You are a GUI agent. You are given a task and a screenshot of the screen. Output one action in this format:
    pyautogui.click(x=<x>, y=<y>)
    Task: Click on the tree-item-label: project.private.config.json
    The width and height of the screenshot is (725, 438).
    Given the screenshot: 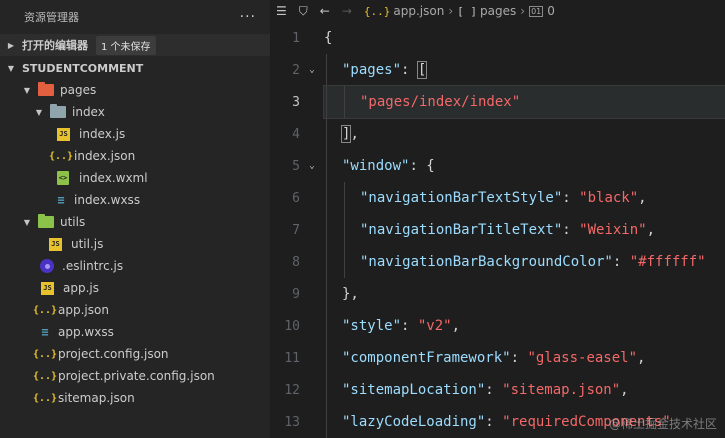 What is the action you would take?
    pyautogui.click(x=136, y=376)
    